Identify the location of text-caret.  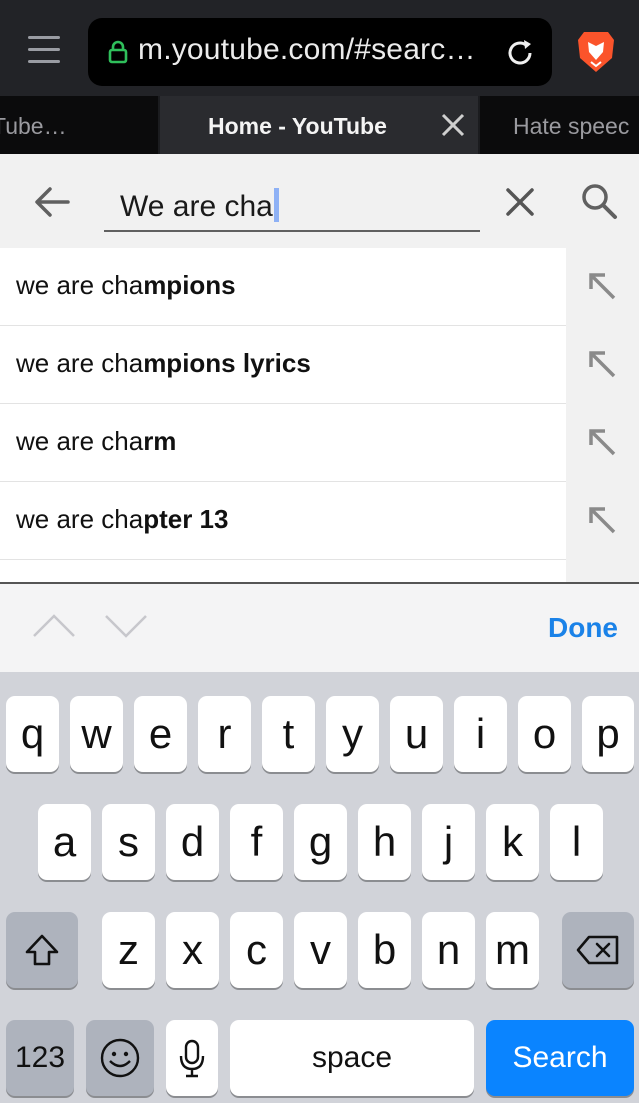
(276, 205).